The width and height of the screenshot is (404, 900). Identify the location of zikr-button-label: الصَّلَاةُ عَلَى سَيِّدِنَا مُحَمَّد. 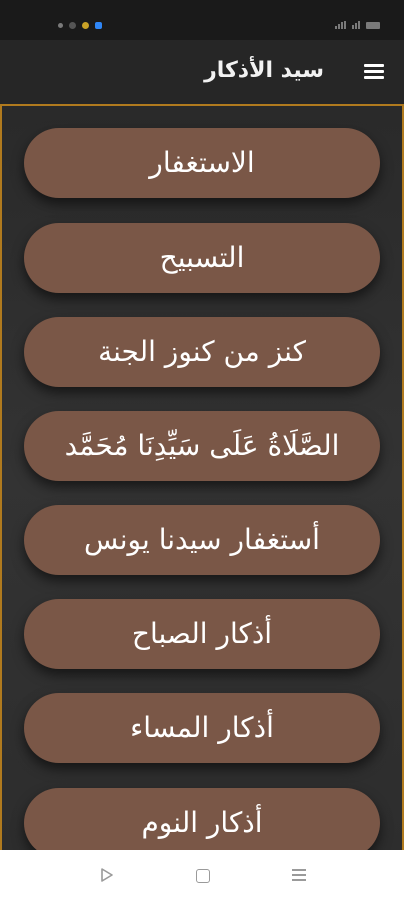
(202, 445).